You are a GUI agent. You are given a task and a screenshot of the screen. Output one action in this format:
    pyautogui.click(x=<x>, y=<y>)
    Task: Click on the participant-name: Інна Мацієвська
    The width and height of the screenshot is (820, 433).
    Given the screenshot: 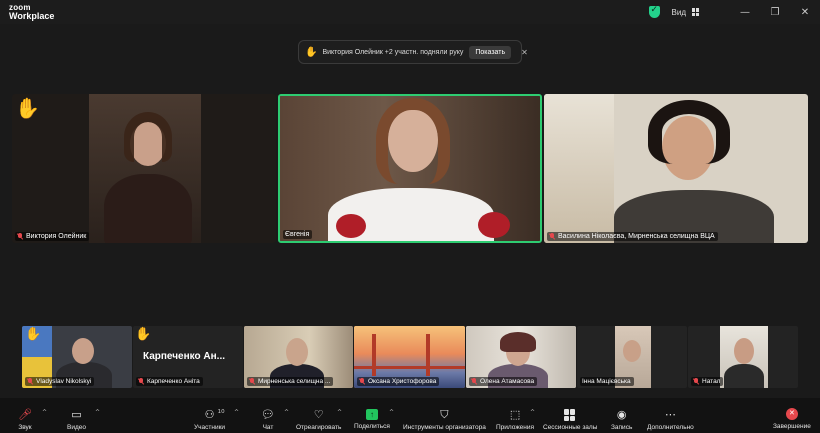 What is the action you would take?
    pyautogui.click(x=606, y=381)
    